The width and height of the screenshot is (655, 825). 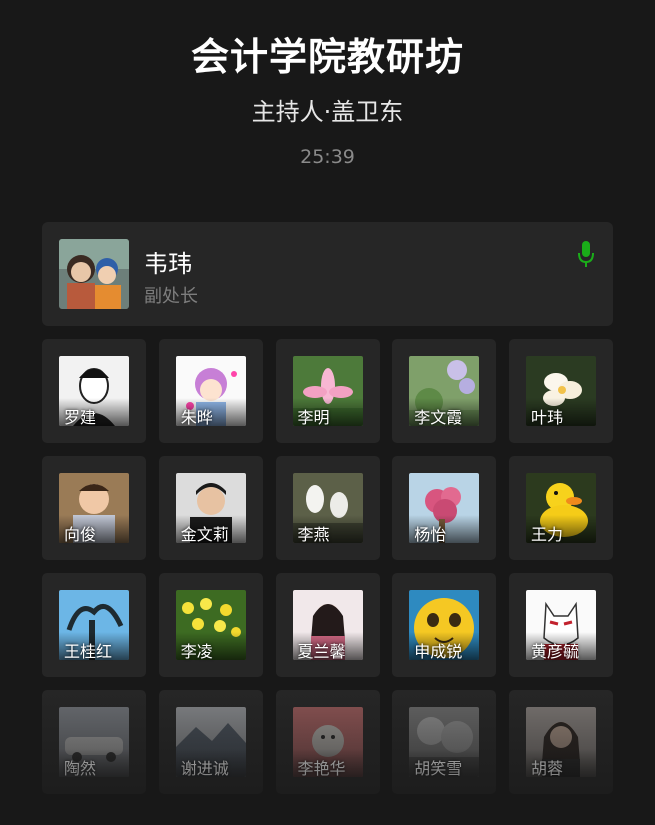 What do you see at coordinates (94, 625) in the screenshot?
I see `participant-tile: 王桂红` at bounding box center [94, 625].